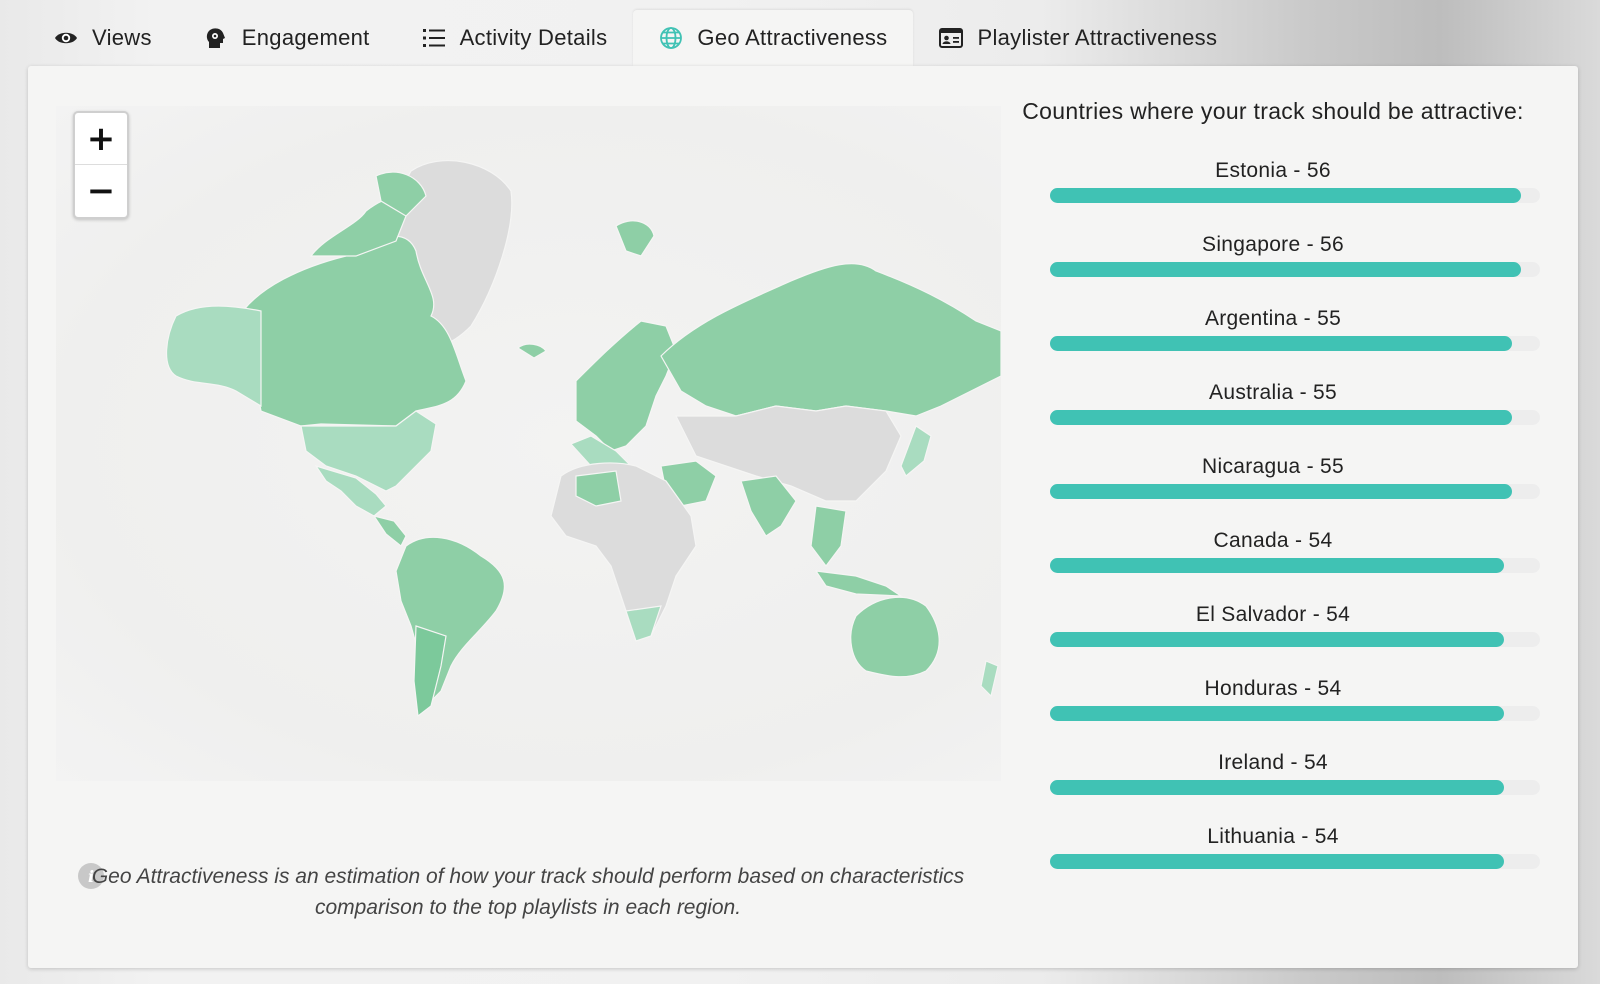 The width and height of the screenshot is (1600, 984). Describe the element at coordinates (1273, 762) in the screenshot. I see `country-label: Ireland - 54` at that location.